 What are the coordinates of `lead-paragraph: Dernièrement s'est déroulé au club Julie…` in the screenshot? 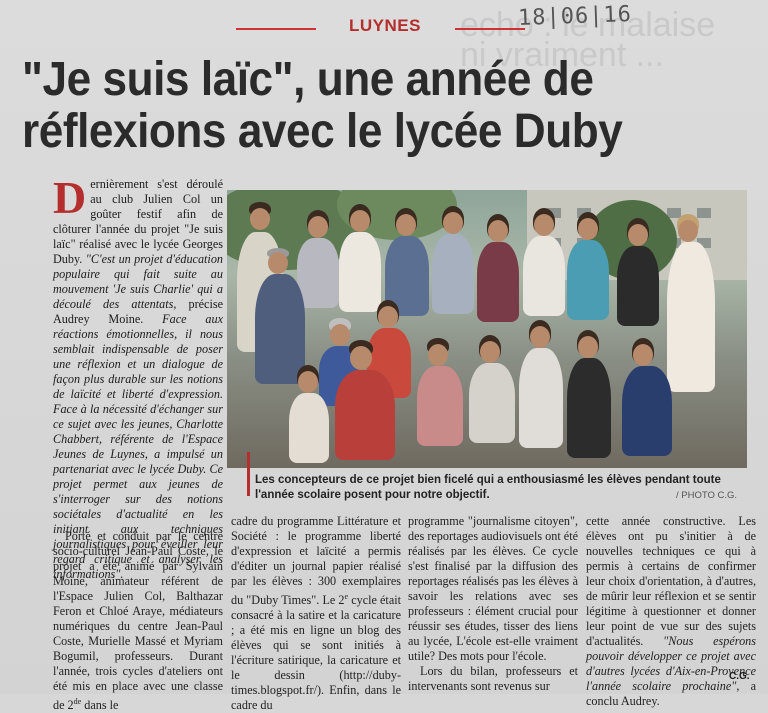 It's located at (138, 377).